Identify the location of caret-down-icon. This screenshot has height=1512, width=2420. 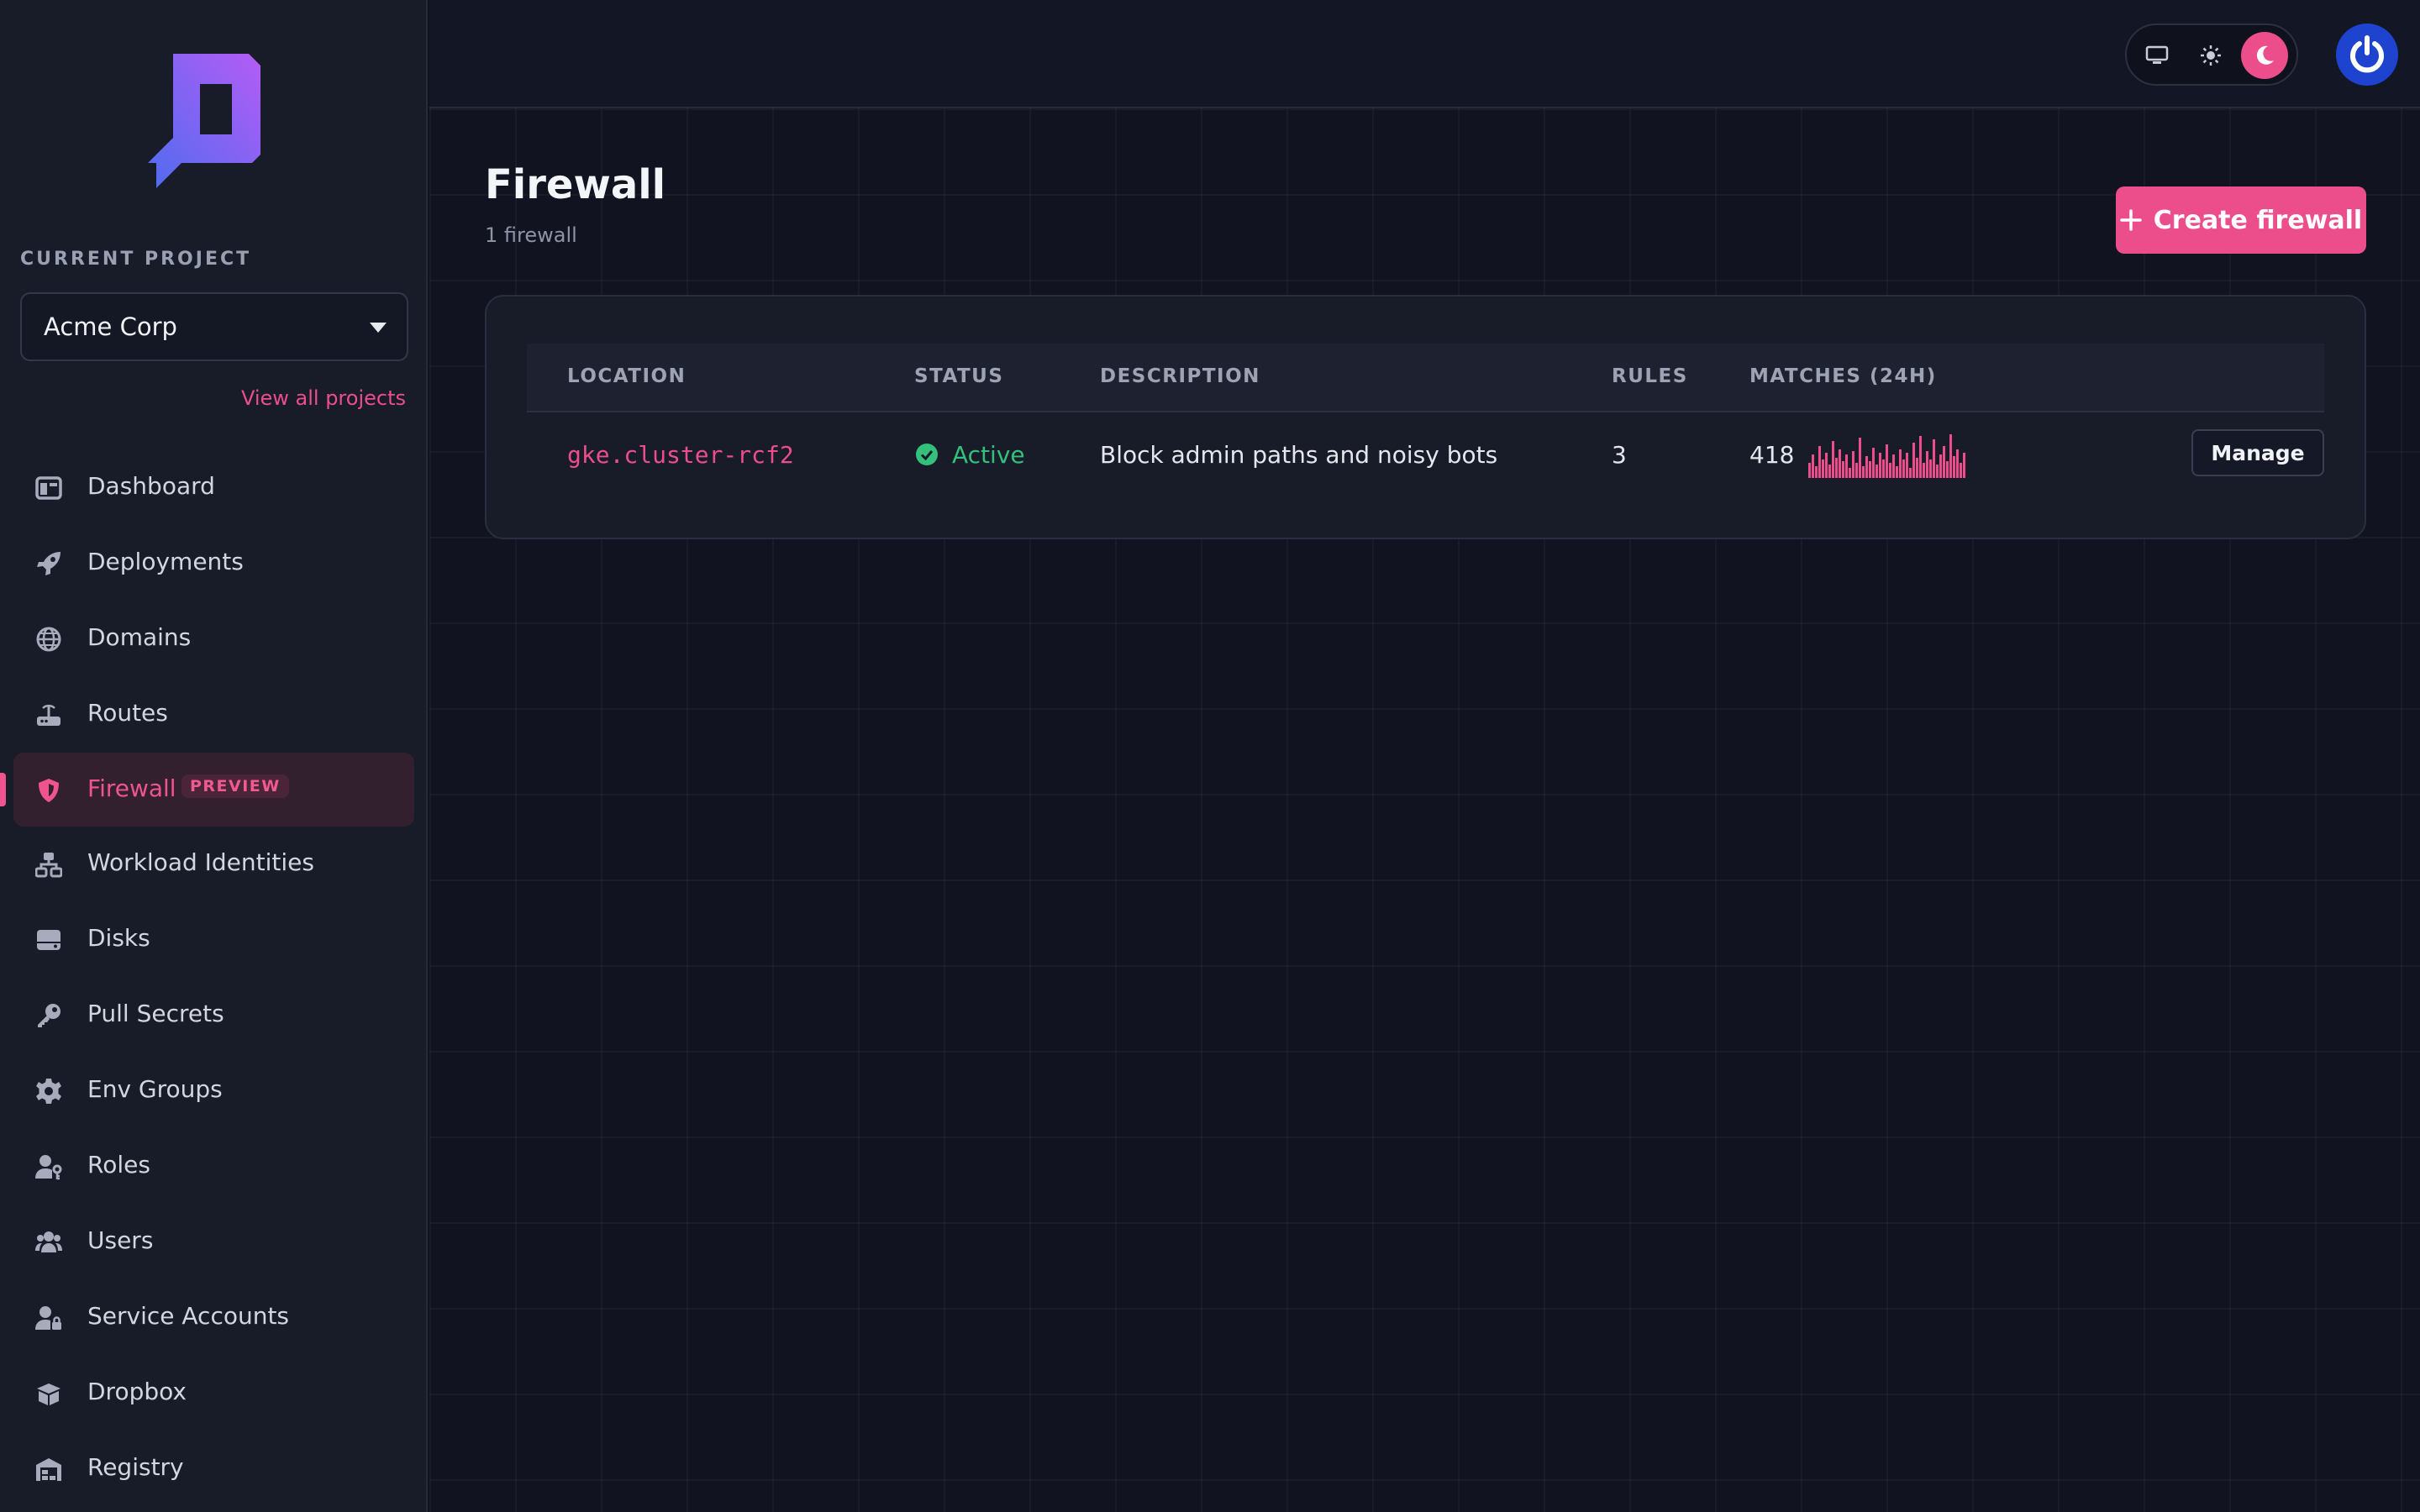
(378, 328).